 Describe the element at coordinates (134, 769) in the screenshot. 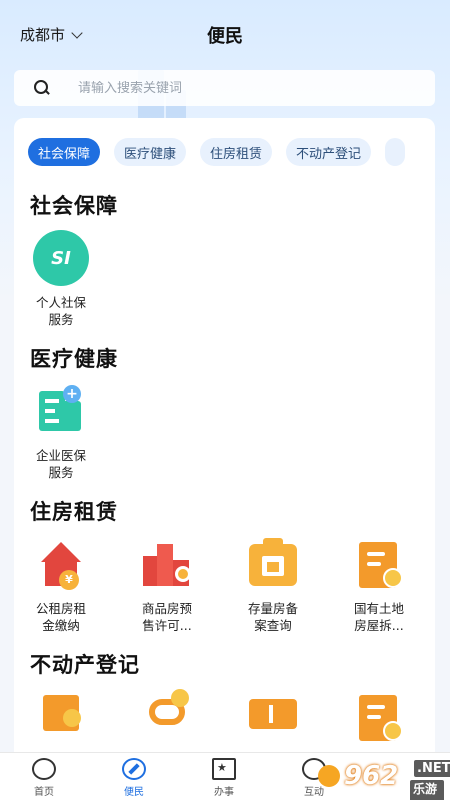

I see `compass-icon` at that location.